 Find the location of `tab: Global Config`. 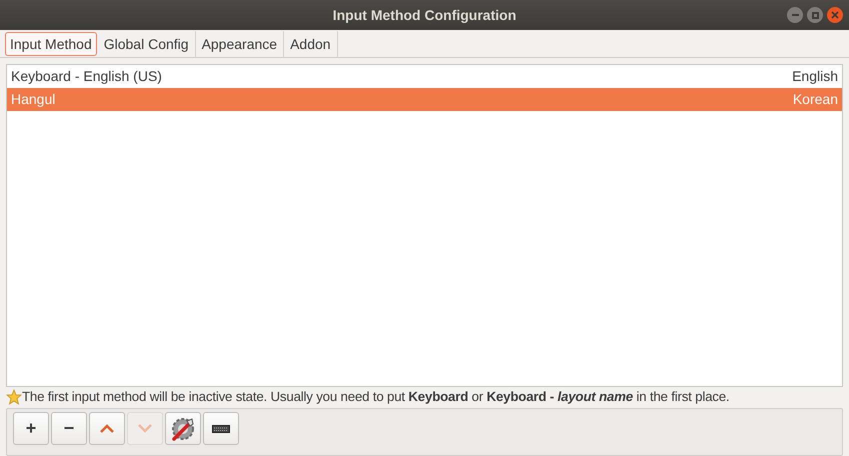

tab: Global Config is located at coordinates (147, 44).